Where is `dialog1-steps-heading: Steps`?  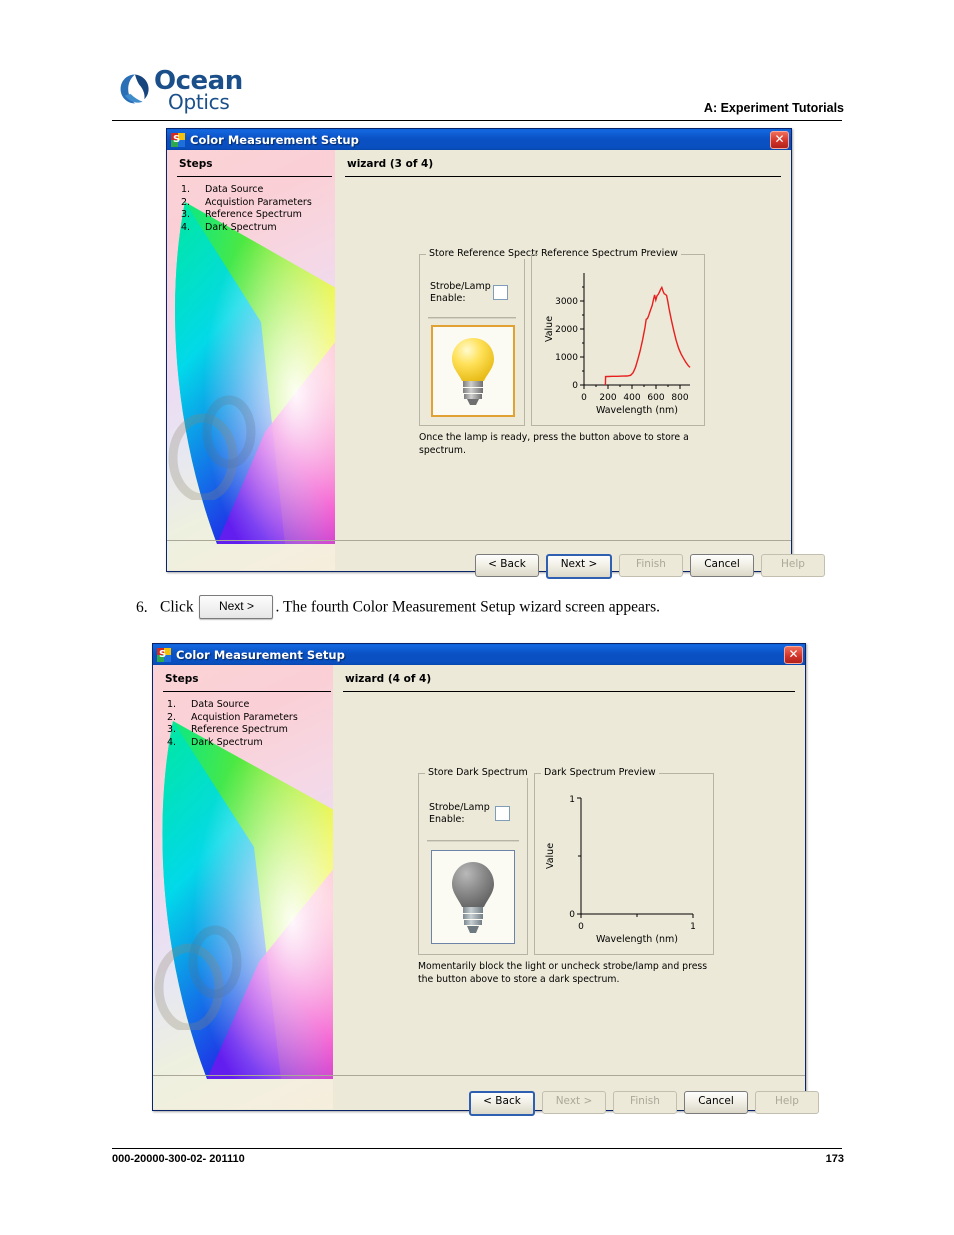
dialog1-steps-heading: Steps is located at coordinates (196, 164).